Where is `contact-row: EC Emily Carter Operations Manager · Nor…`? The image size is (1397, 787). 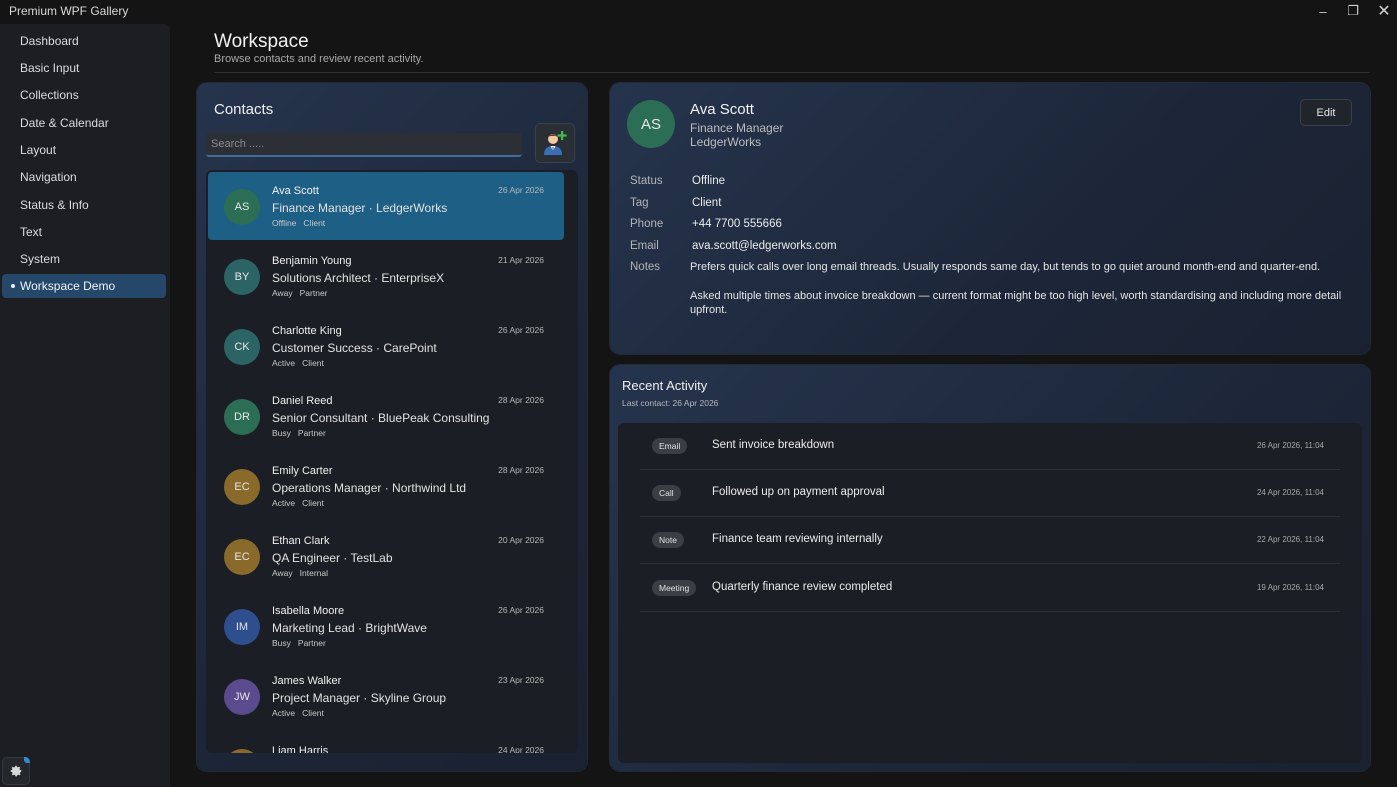
contact-row: EC Emily Carter Operations Manager · Nor… is located at coordinates (386, 486).